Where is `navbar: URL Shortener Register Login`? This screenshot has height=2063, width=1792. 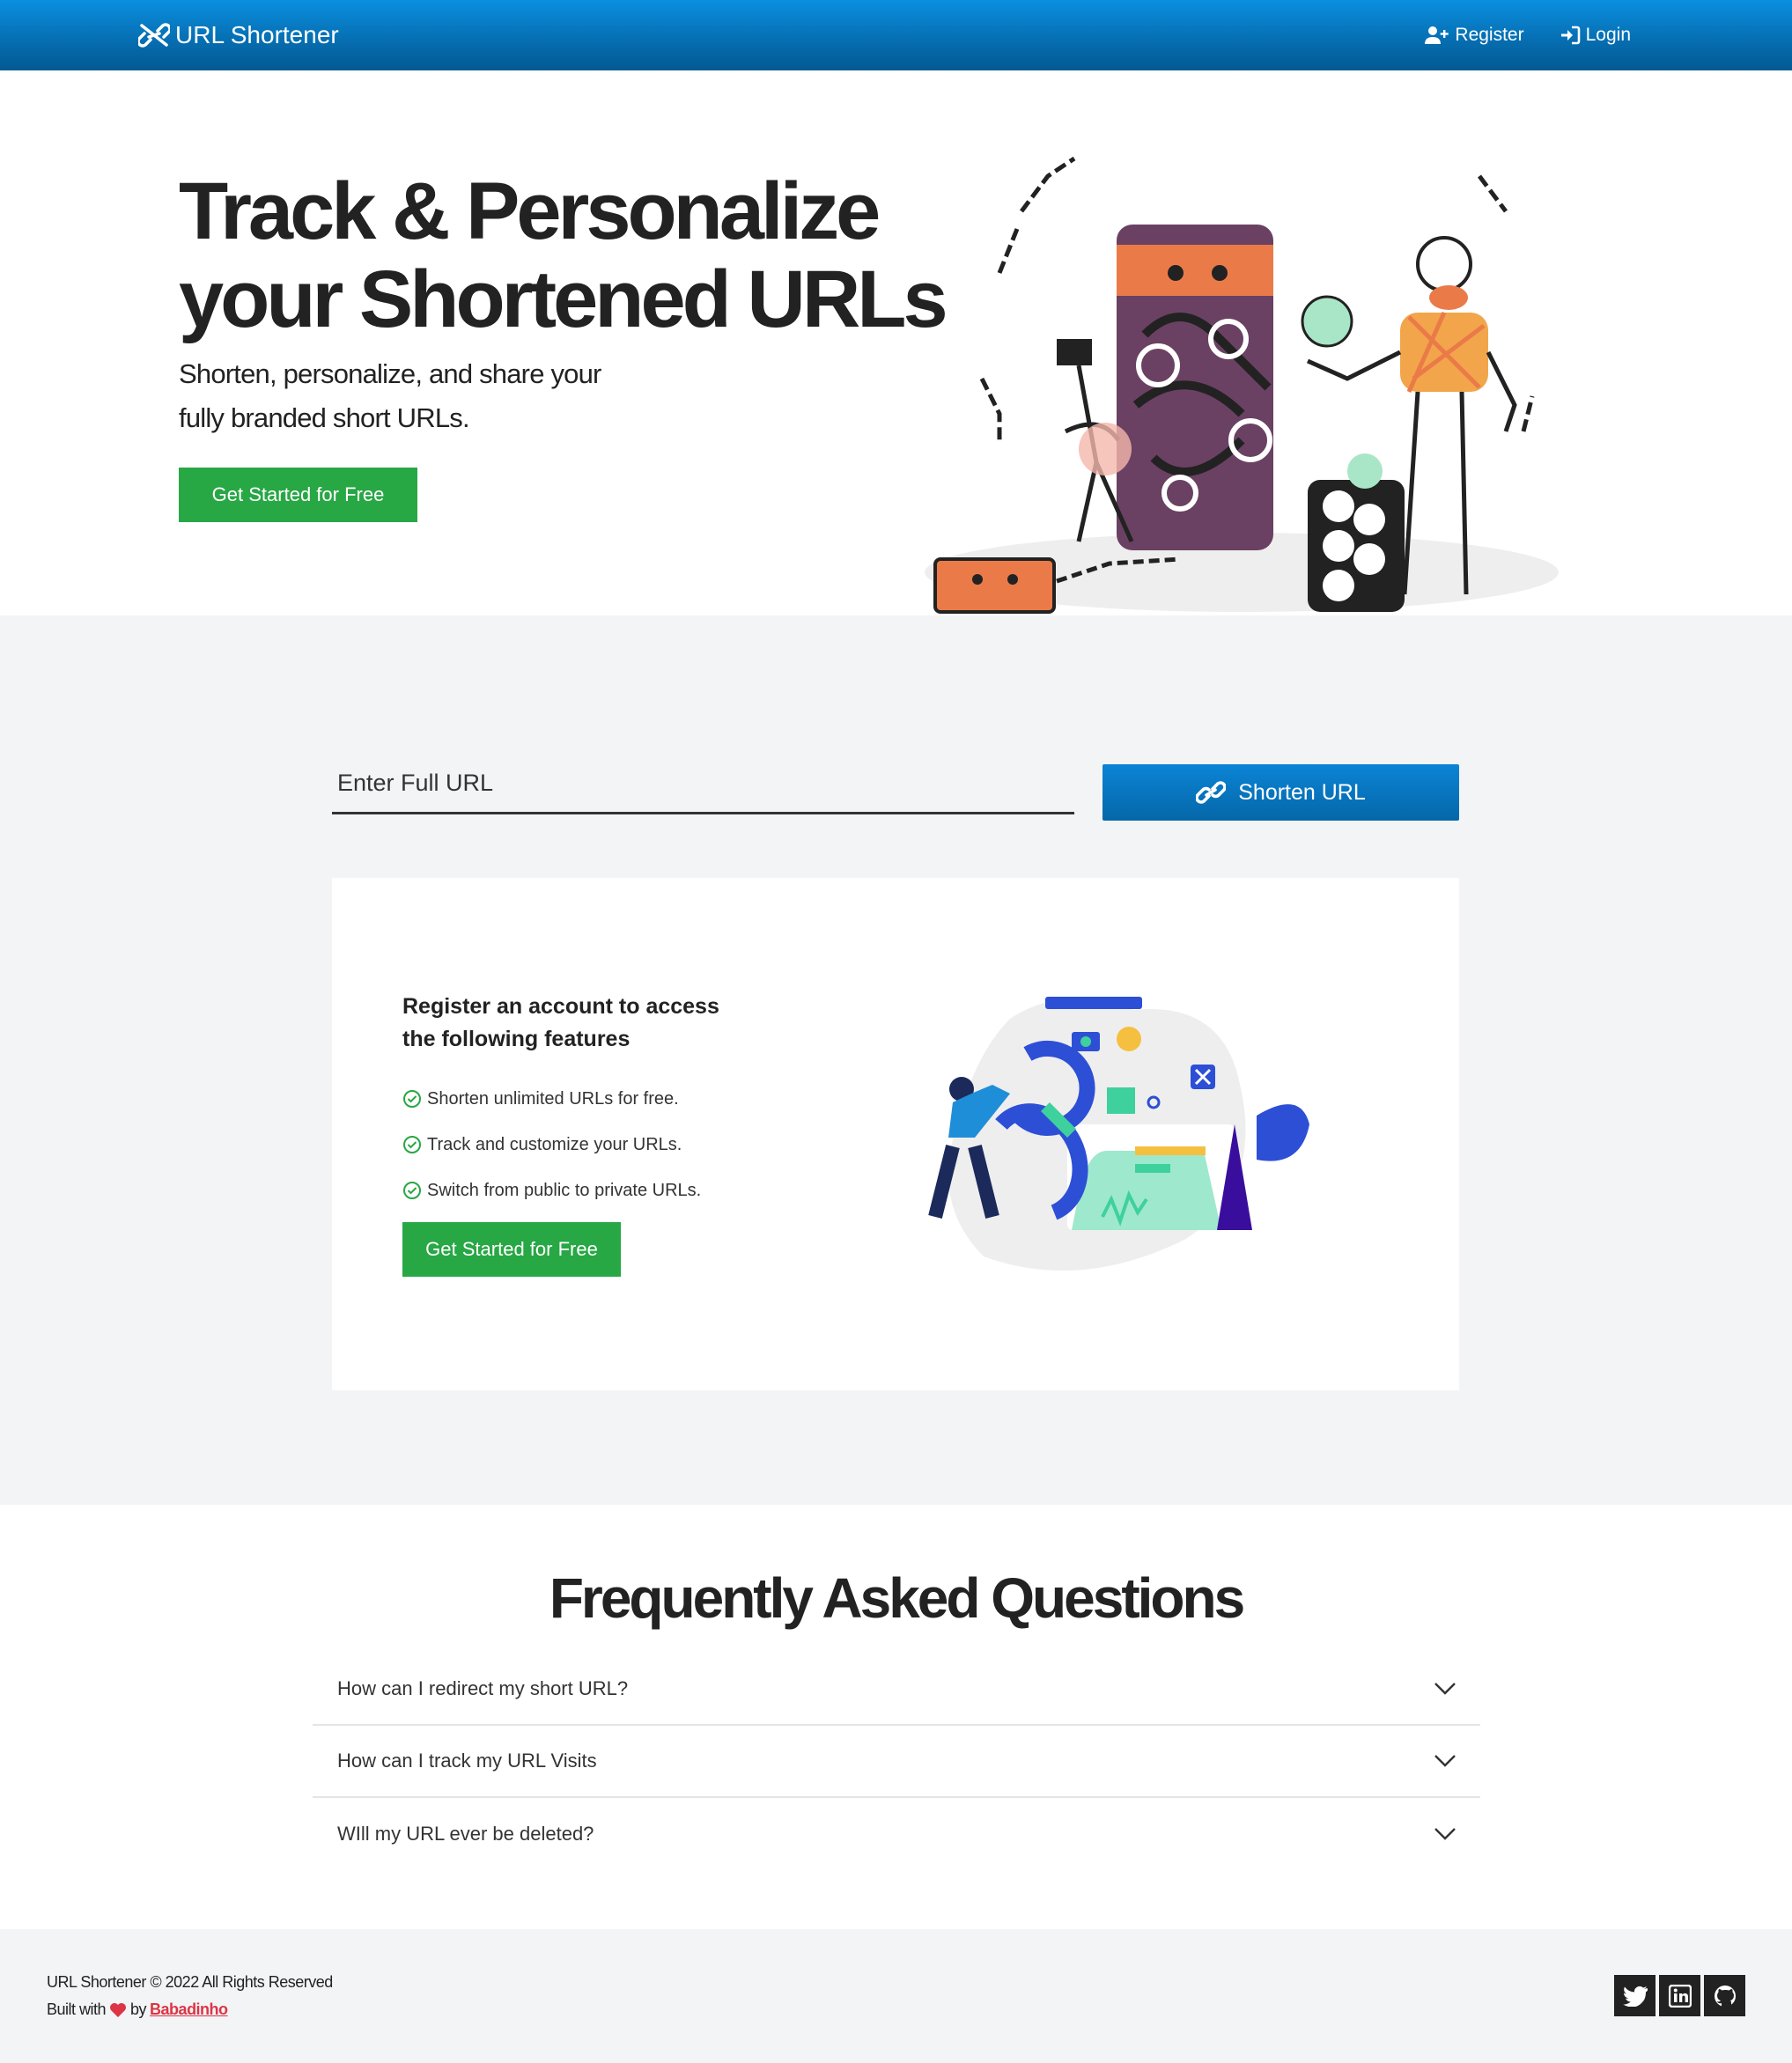
navbar: URL Shortener Register Login is located at coordinates (896, 35).